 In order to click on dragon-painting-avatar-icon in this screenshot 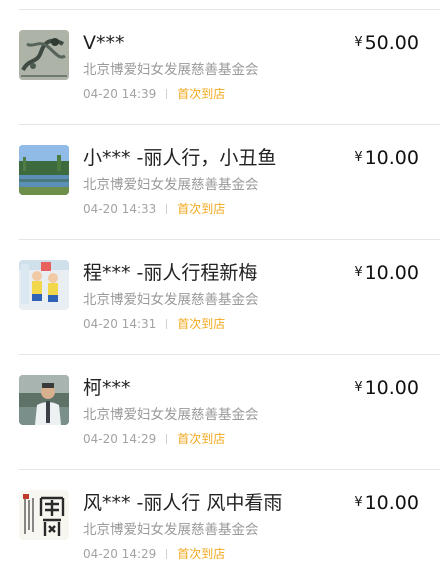, I will do `click(44, 55)`.